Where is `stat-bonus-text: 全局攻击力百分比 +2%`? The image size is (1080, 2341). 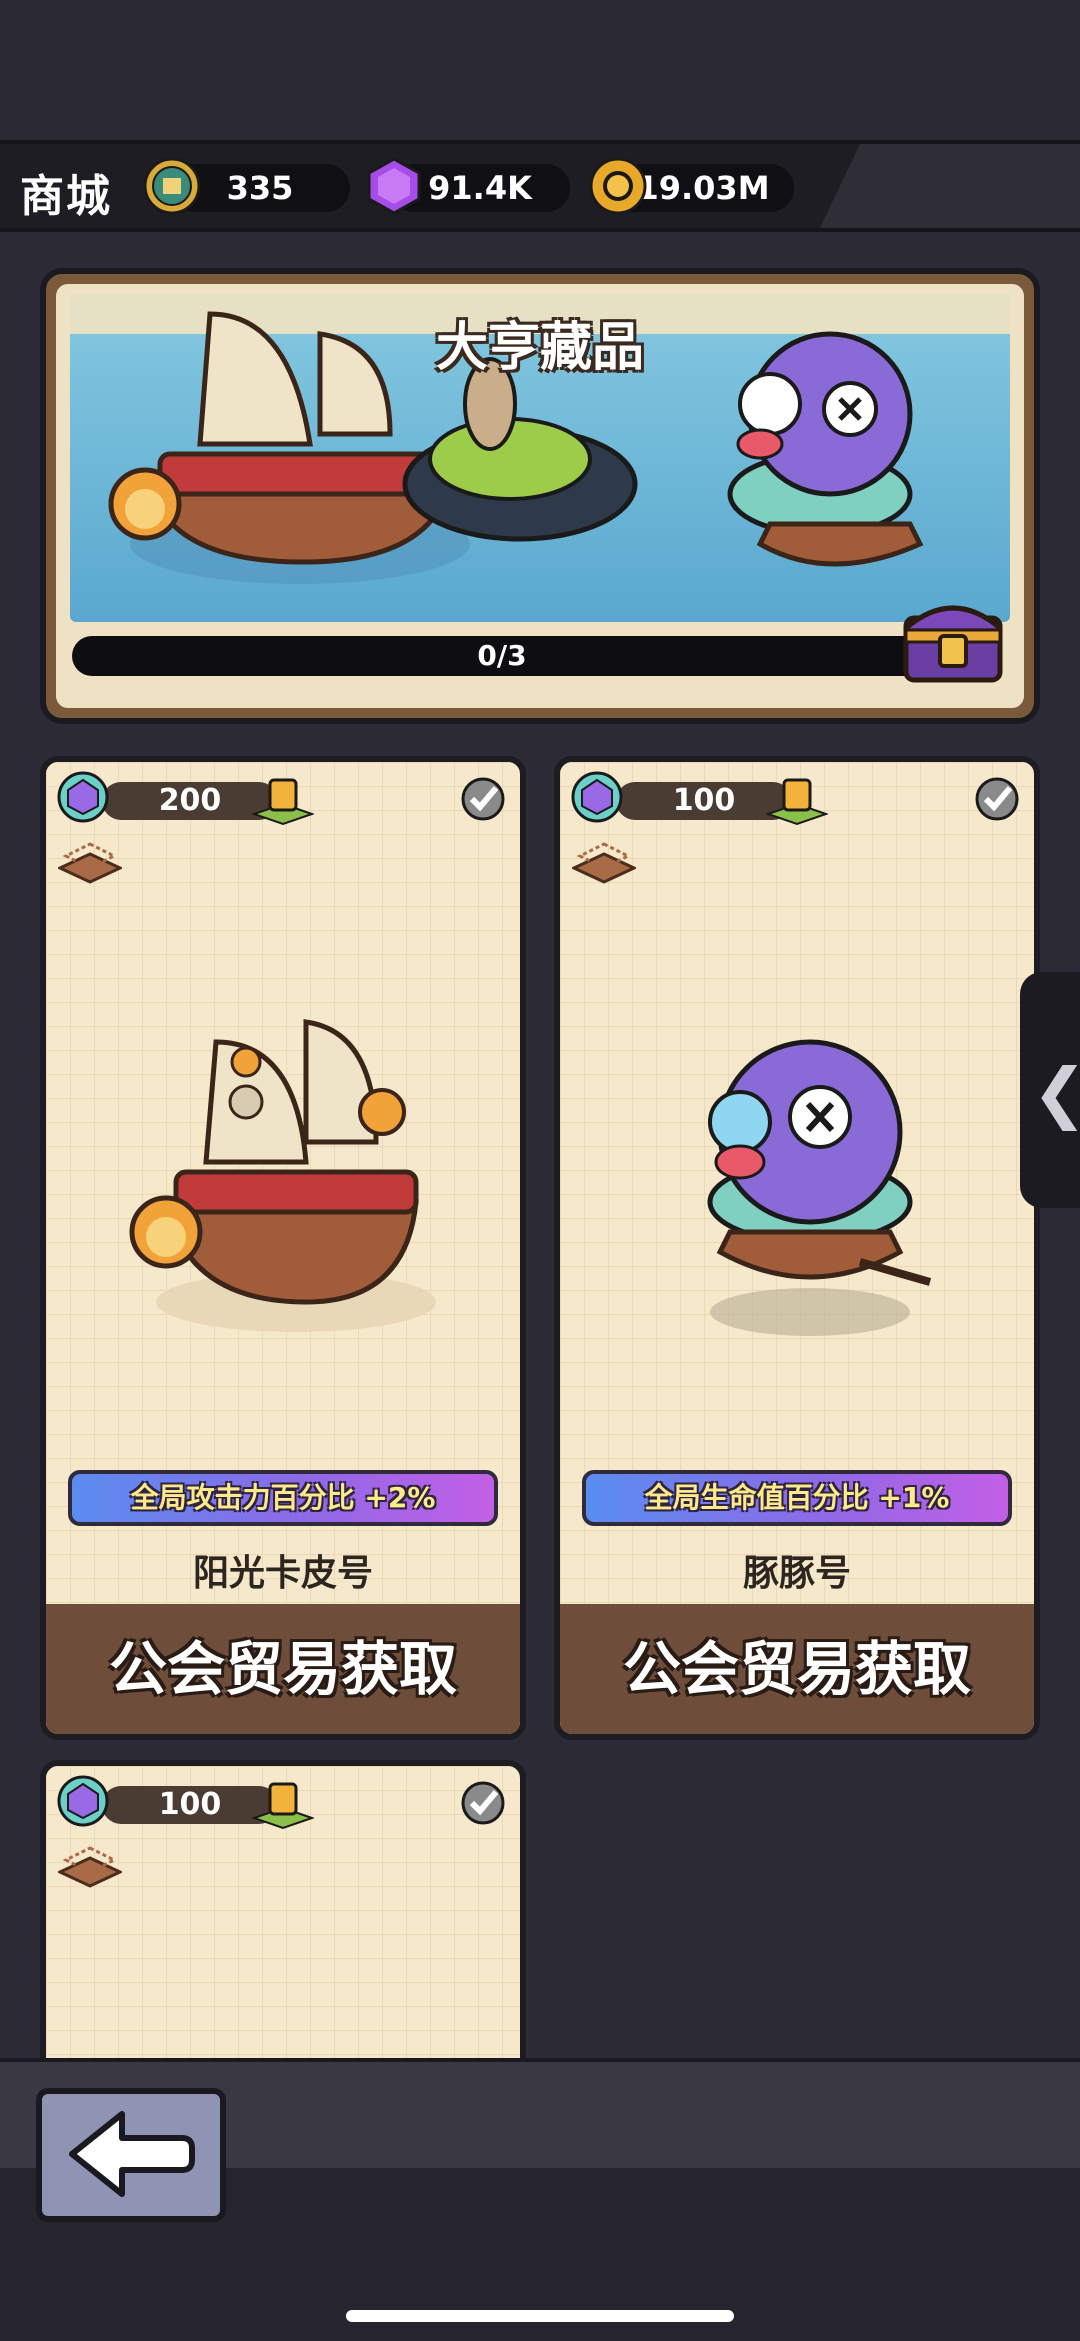 stat-bonus-text: 全局攻击力百分比 +2% is located at coordinates (283, 1497).